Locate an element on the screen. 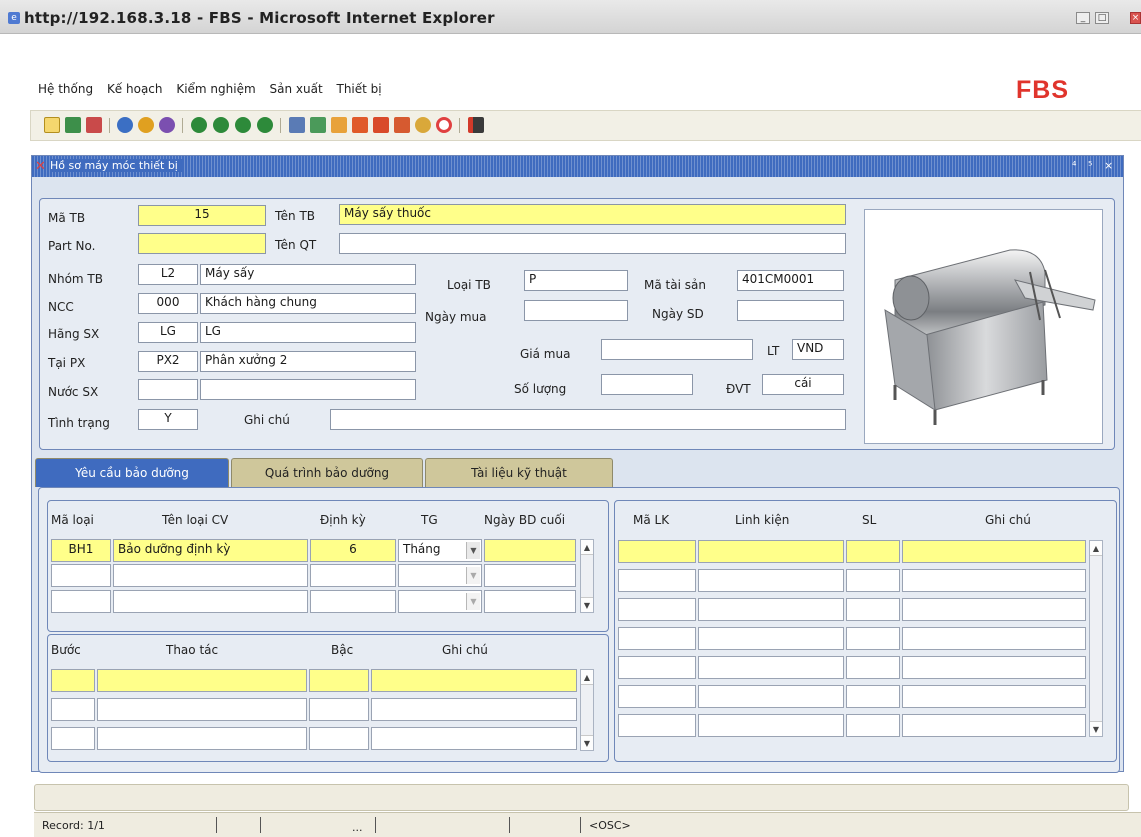 This screenshot has height=837, width=1141. step-row3-ghi-chu is located at coordinates (474, 738).